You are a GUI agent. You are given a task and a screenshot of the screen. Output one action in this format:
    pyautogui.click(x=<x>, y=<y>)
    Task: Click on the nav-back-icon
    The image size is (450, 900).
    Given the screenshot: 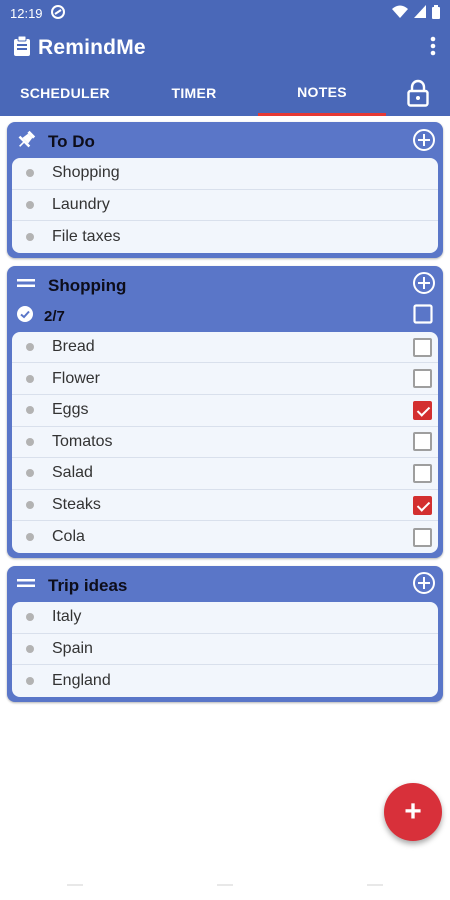 What is the action you would take?
    pyautogui.click(x=75, y=885)
    